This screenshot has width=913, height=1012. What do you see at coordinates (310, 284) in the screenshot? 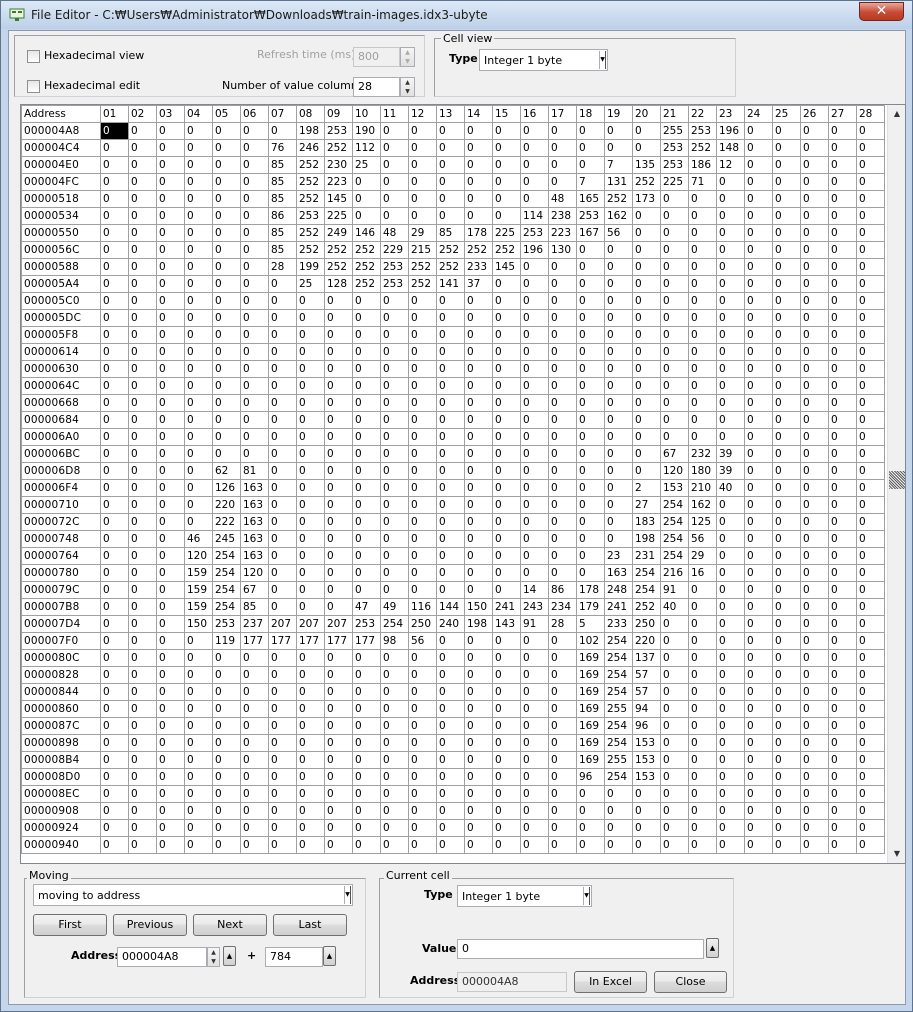
I see `value-cell: 25` at bounding box center [310, 284].